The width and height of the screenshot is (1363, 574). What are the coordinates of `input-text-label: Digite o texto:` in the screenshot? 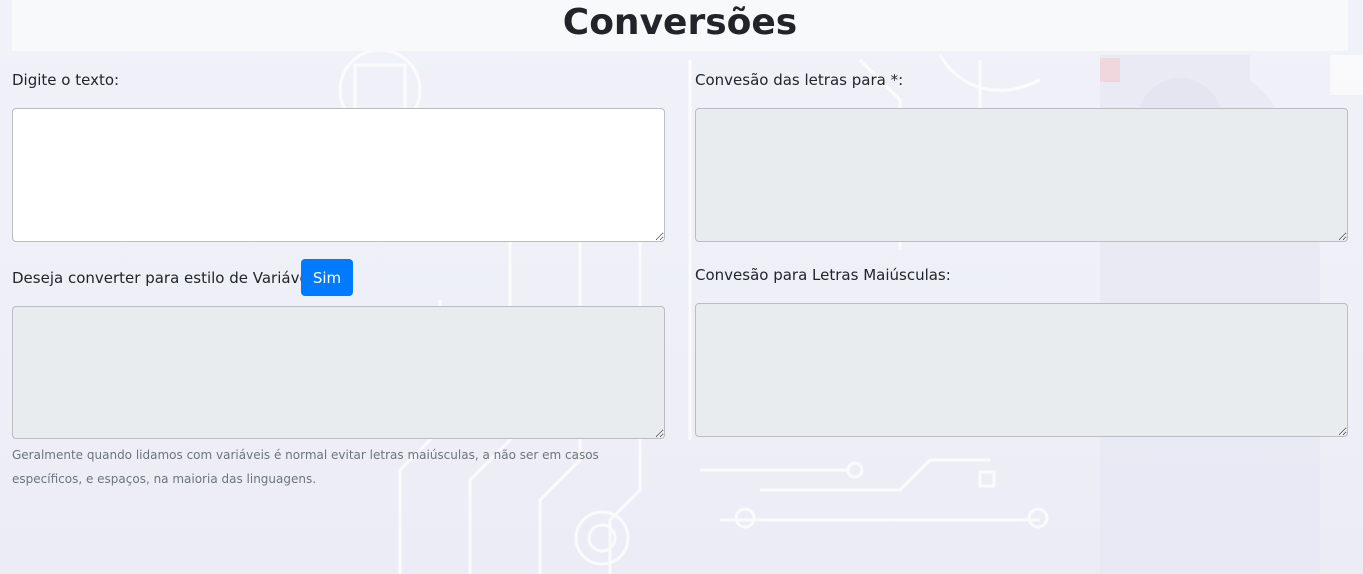 It's located at (66, 80).